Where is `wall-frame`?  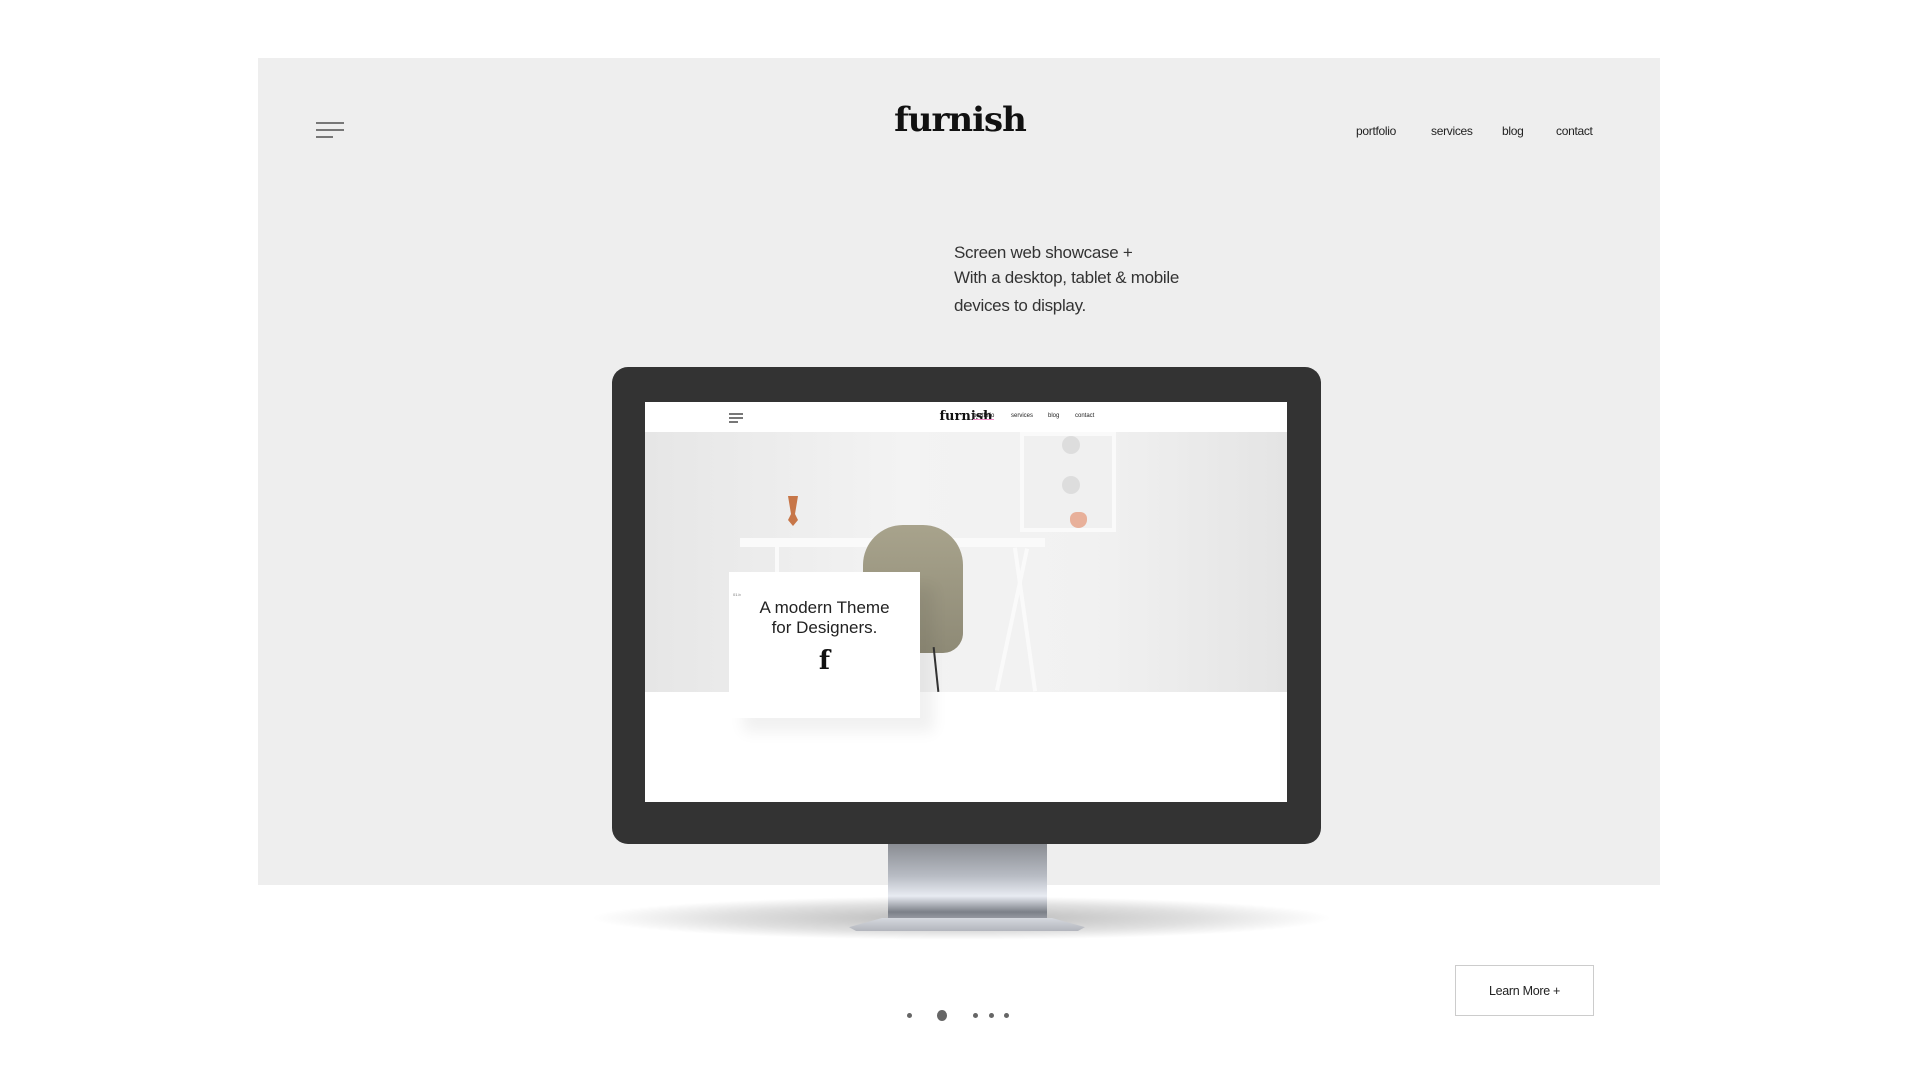 wall-frame is located at coordinates (1068, 482).